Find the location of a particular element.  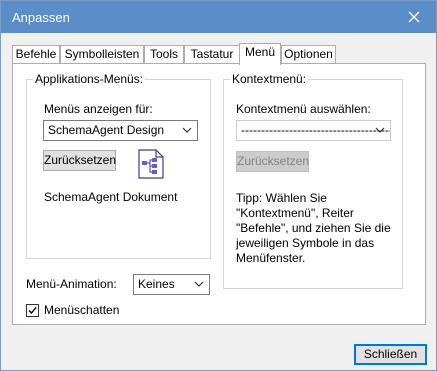

tab-symbolleisten: Symbolleisten is located at coordinates (102, 54).